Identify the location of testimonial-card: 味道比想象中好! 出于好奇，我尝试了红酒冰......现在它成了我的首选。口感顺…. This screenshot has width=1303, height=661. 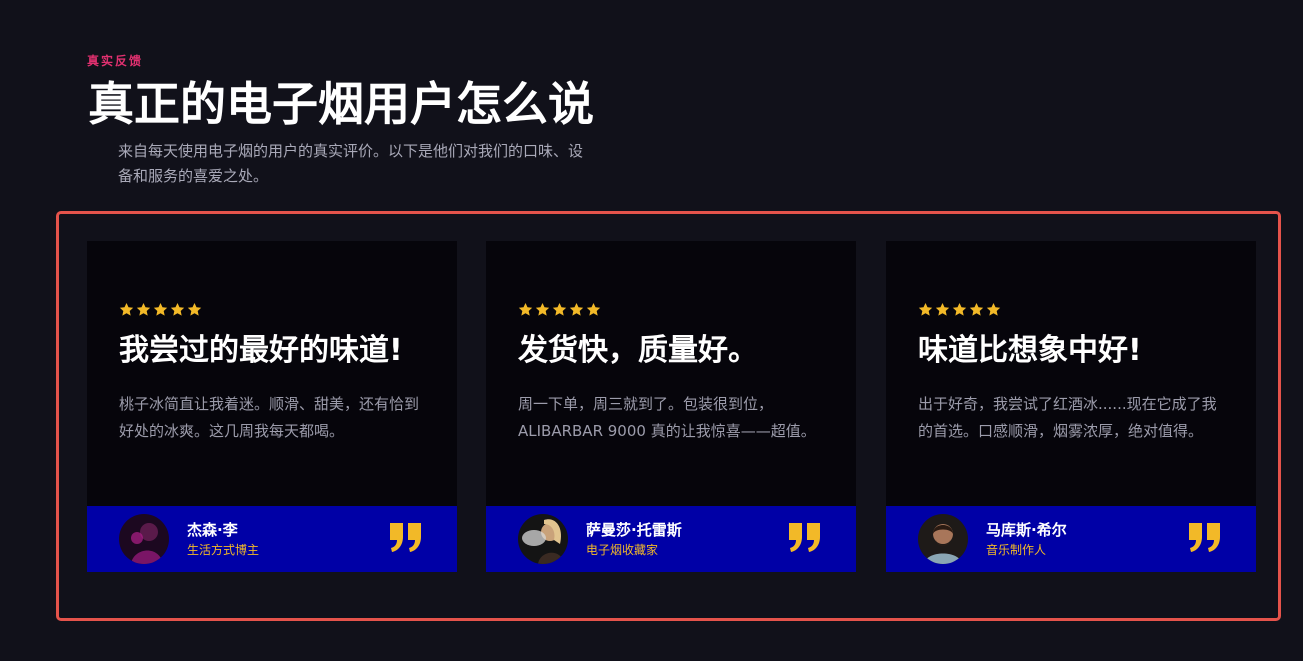
(1071, 406).